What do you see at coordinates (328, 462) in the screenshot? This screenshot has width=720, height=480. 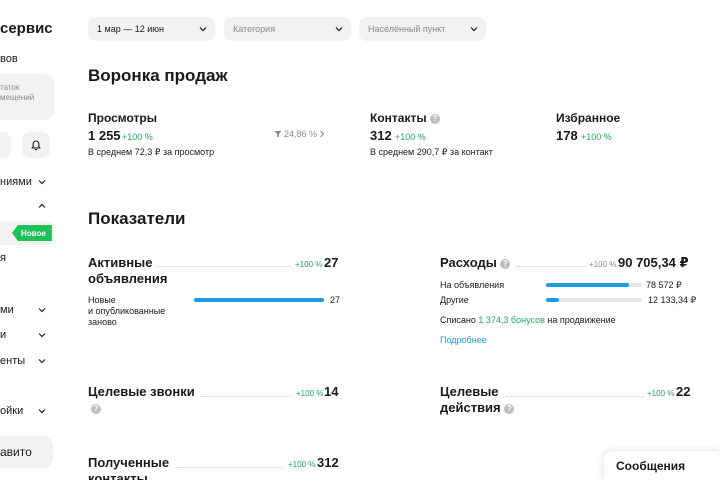 I see `received-contacts-value: 312` at bounding box center [328, 462].